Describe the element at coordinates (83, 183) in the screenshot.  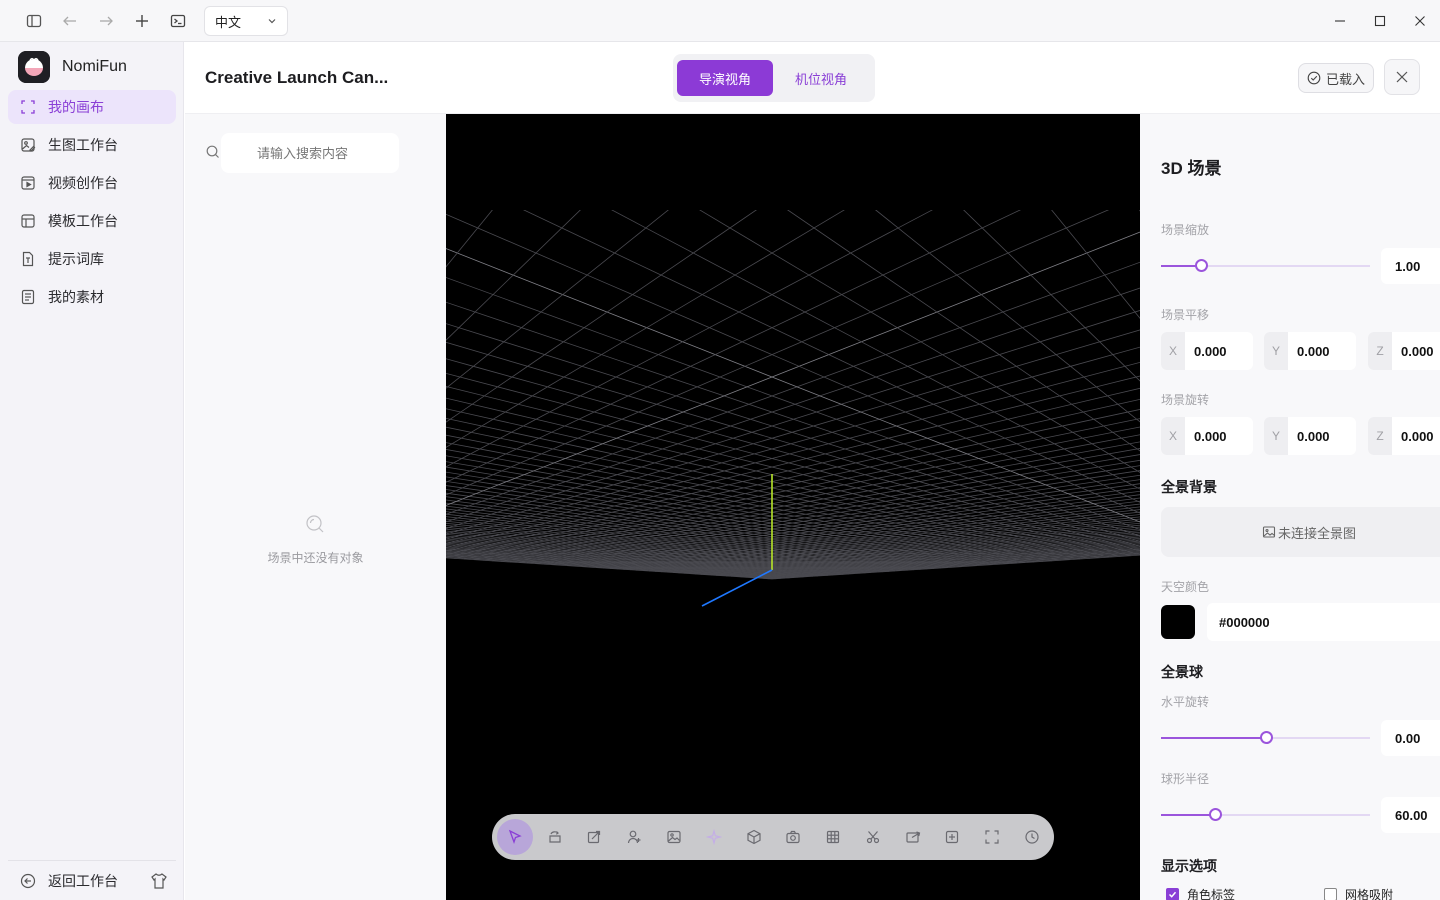
I see `sidebar-item-label: 视频创作台` at that location.